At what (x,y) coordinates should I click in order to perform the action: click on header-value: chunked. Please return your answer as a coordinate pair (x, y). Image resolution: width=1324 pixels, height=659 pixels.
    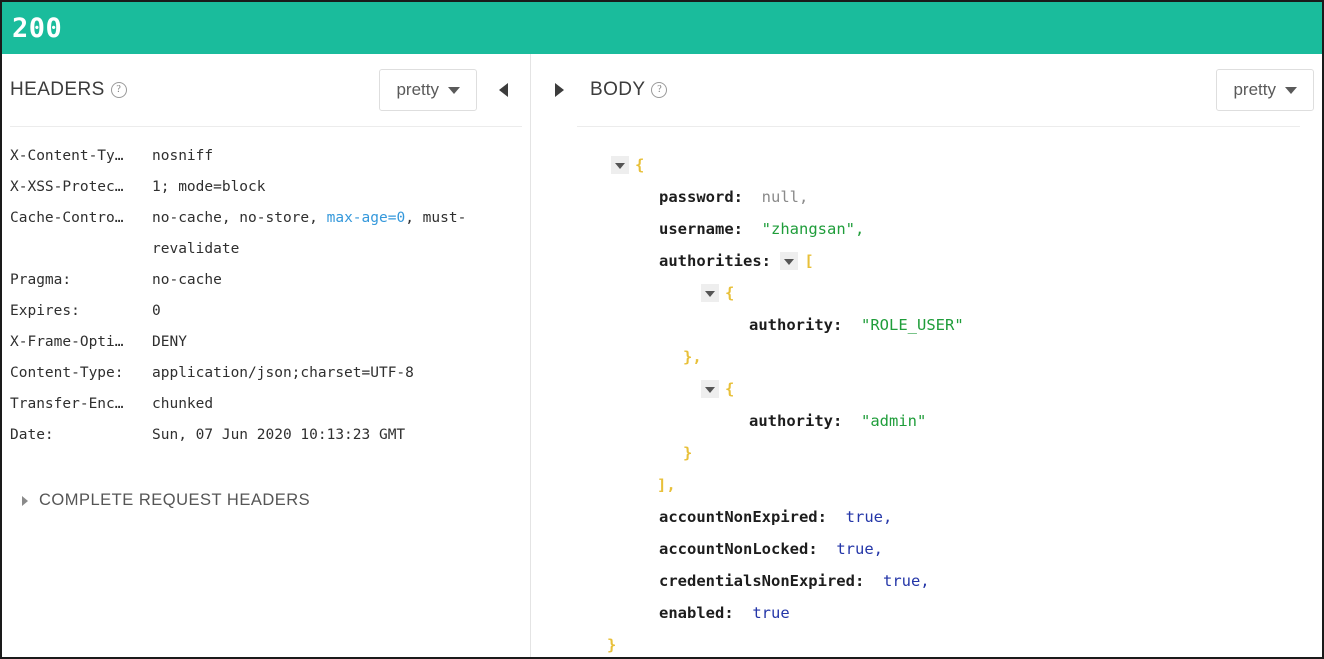
    Looking at the image, I should click on (183, 404).